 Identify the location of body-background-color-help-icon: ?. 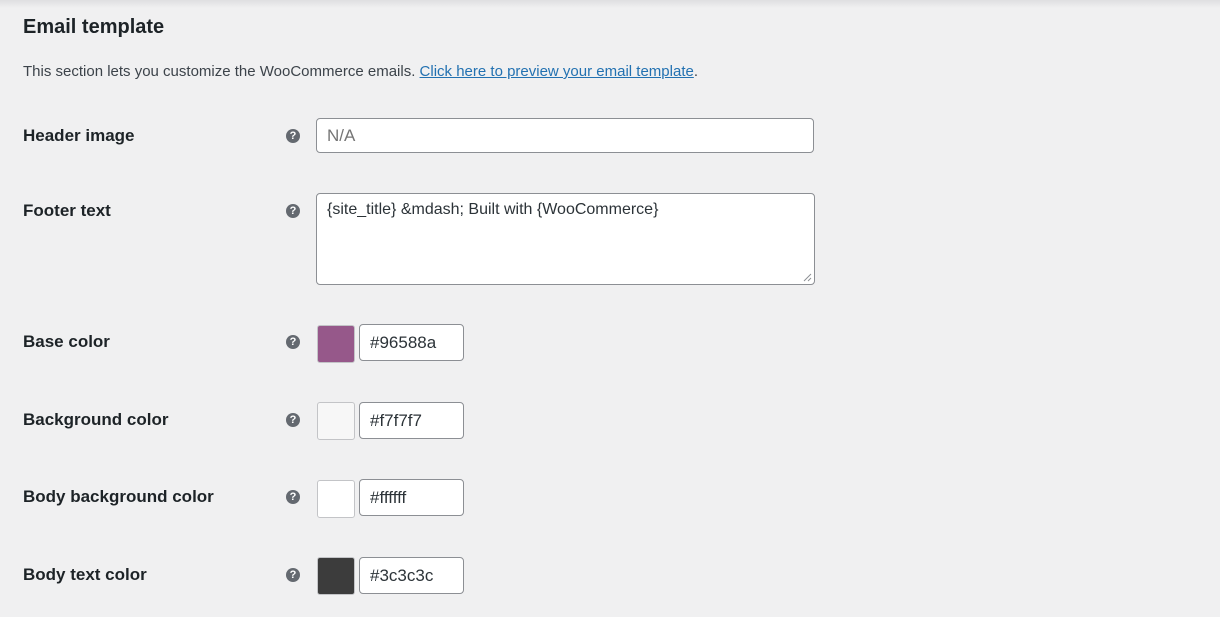
(293, 497).